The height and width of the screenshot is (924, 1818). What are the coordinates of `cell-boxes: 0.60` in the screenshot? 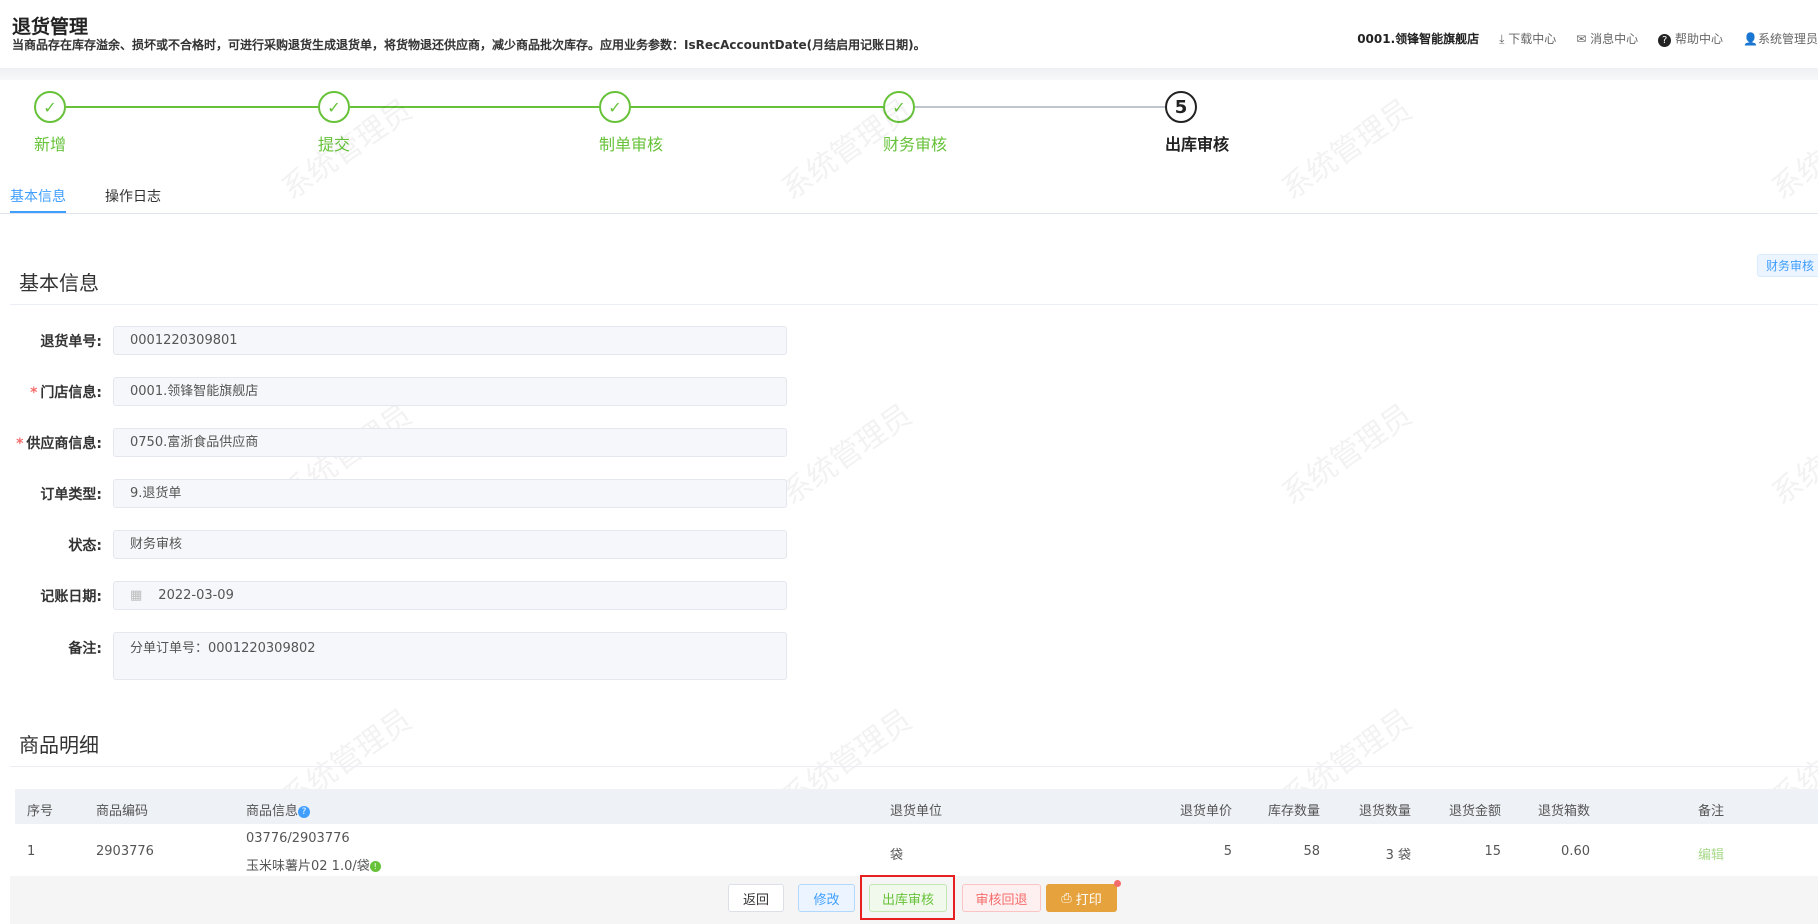 It's located at (1575, 851).